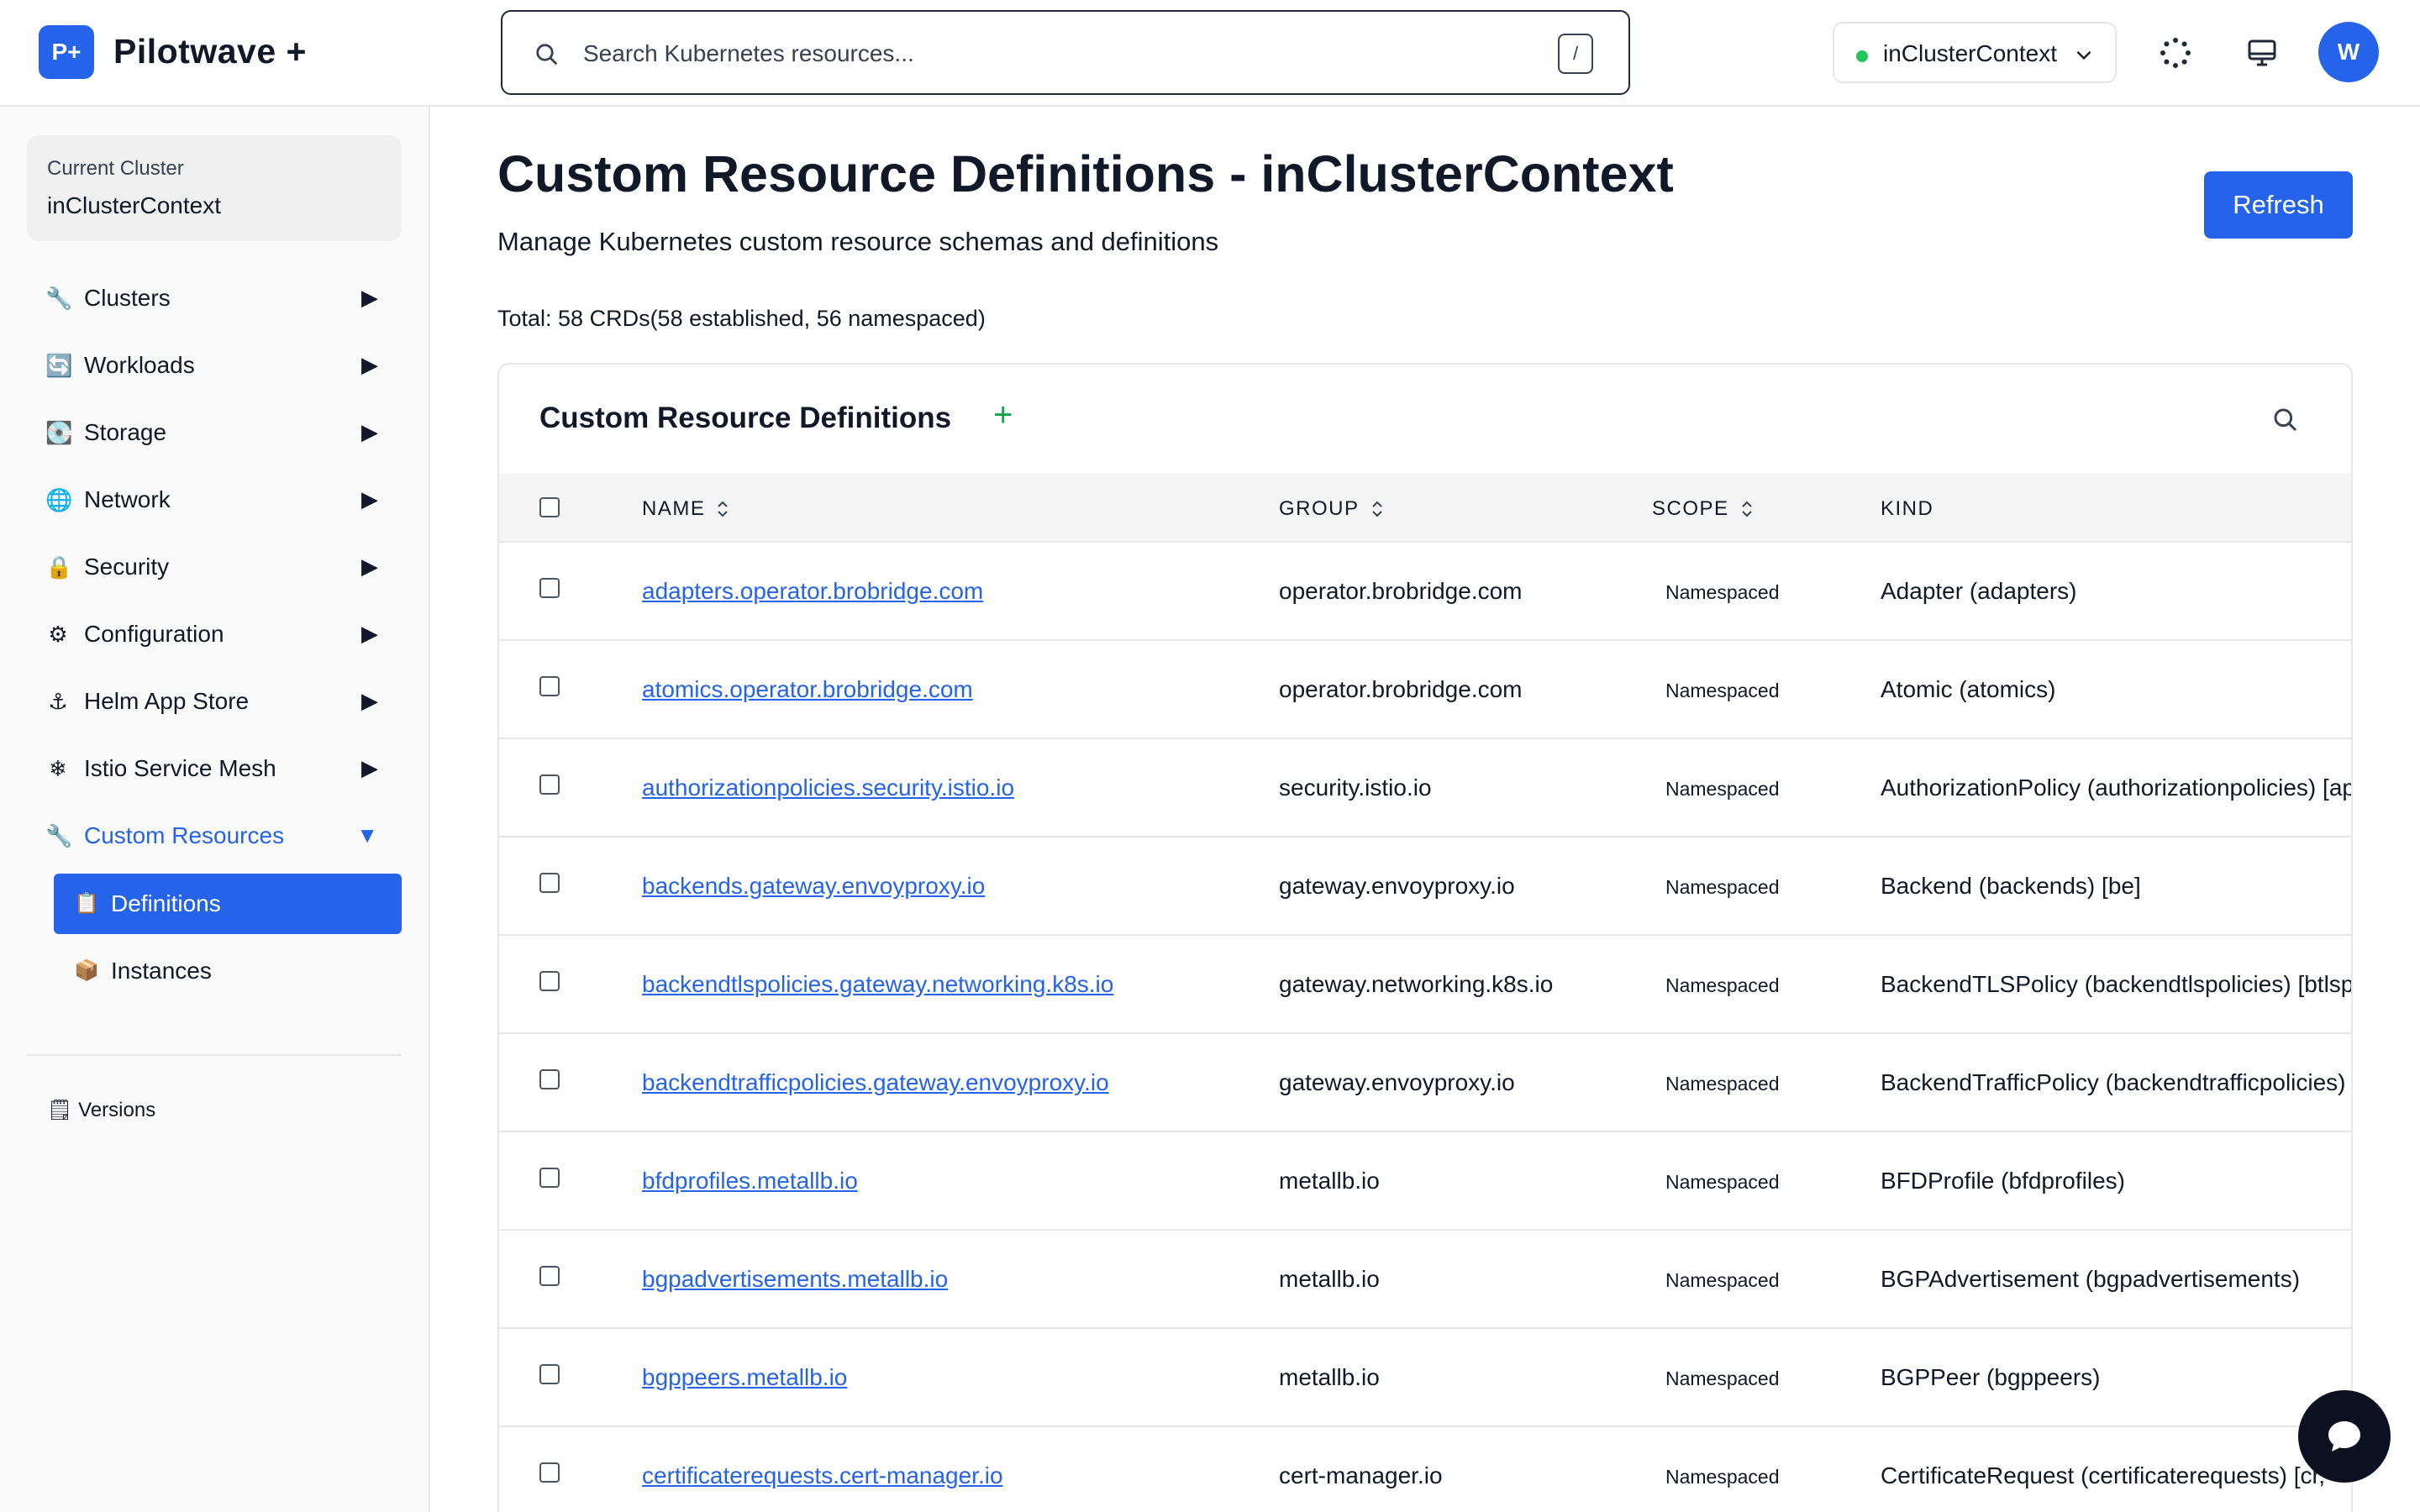 The image size is (2420, 1512). I want to click on column-header-group: GROUP, so click(1332, 509).